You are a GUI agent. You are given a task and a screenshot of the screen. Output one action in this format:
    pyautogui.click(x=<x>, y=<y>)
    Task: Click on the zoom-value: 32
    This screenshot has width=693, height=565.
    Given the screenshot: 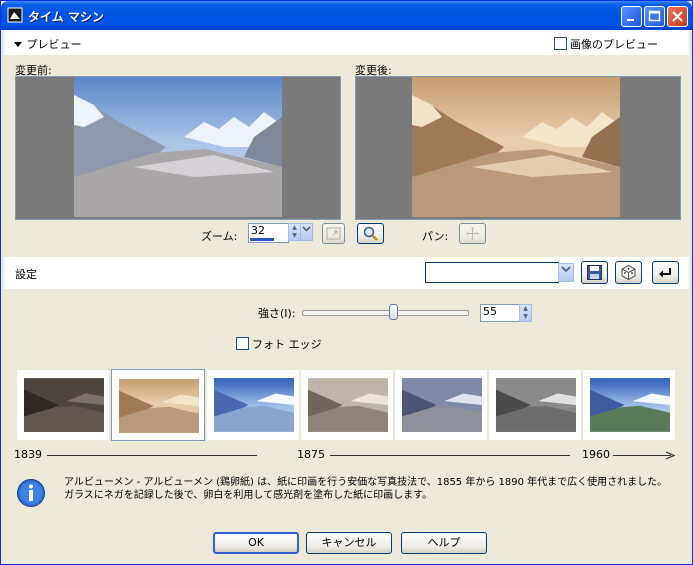 What is the action you would take?
    pyautogui.click(x=258, y=230)
    